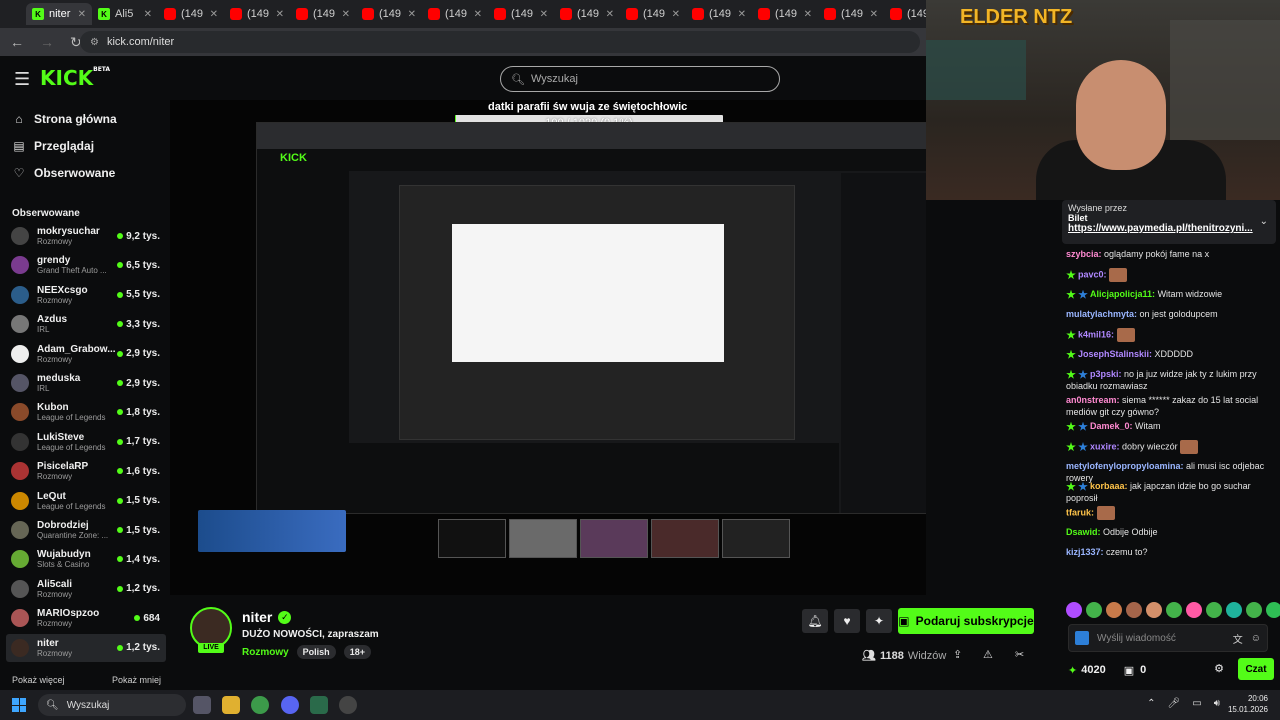 The height and width of the screenshot is (720, 1280). Describe the element at coordinates (86, 618) in the screenshot. I see `sidebar-channel: MARIOspzoo Rozmowy 684` at that location.